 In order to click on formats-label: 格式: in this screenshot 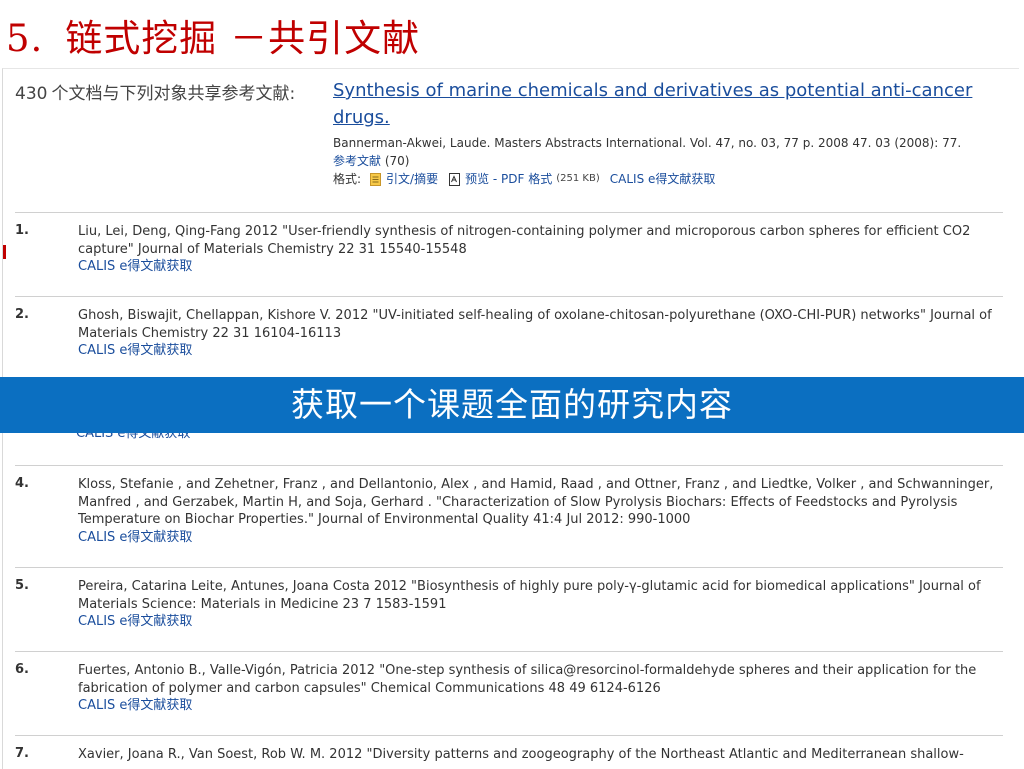, I will do `click(347, 179)`.